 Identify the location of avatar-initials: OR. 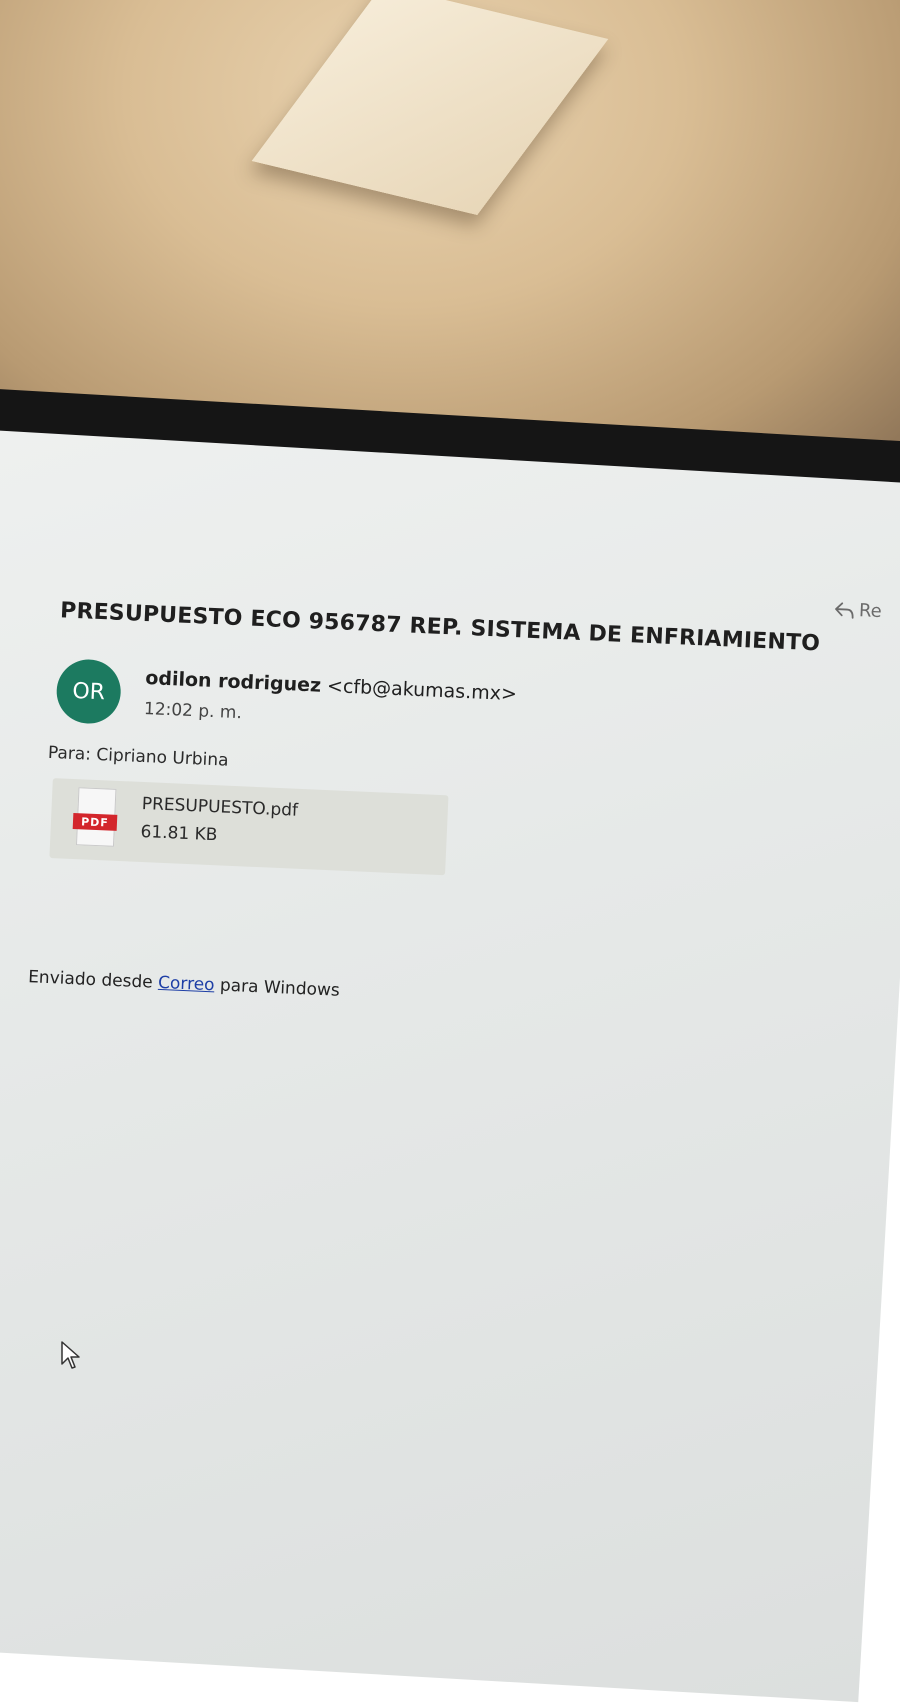
(88, 691).